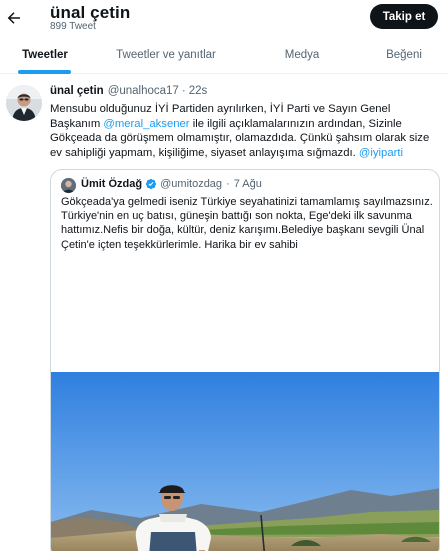 The height and width of the screenshot is (551, 448). What do you see at coordinates (143, 91) in the screenshot?
I see `tweet-author-handle: @unalhoca17` at bounding box center [143, 91].